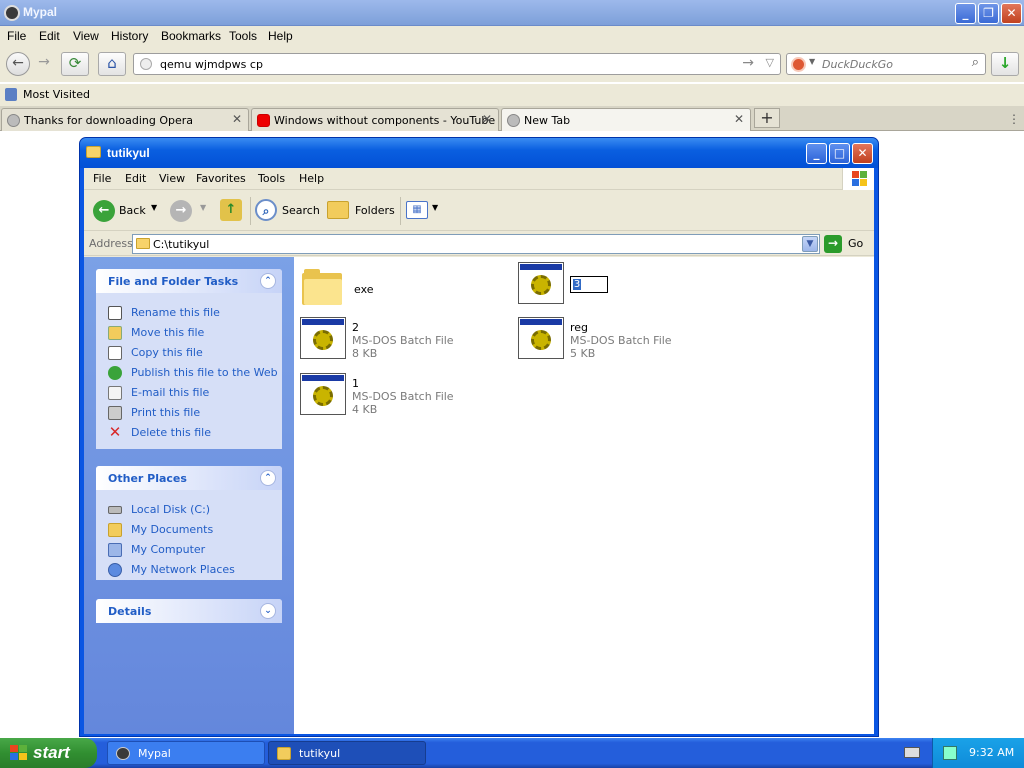 This screenshot has height=768, width=1024. Describe the element at coordinates (403, 340) in the screenshot. I see `file-type: MS-DOS Batch File` at that location.